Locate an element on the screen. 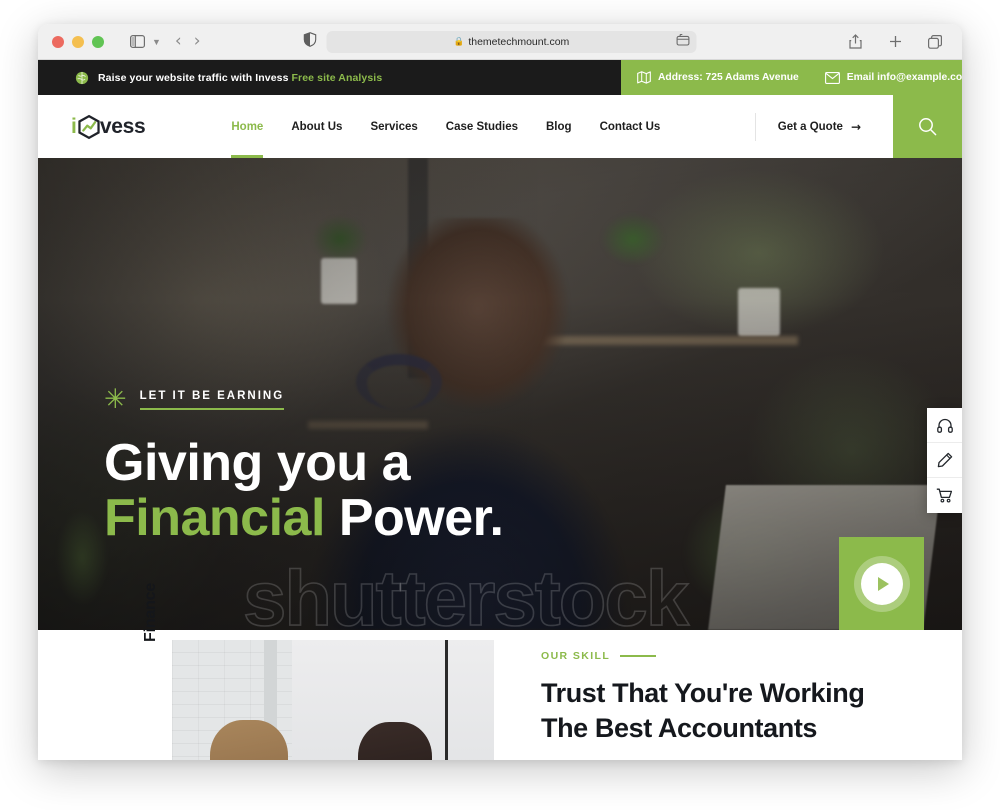 The width and height of the screenshot is (1000, 810). back-arrow-icon: ‹ is located at coordinates (178, 41).